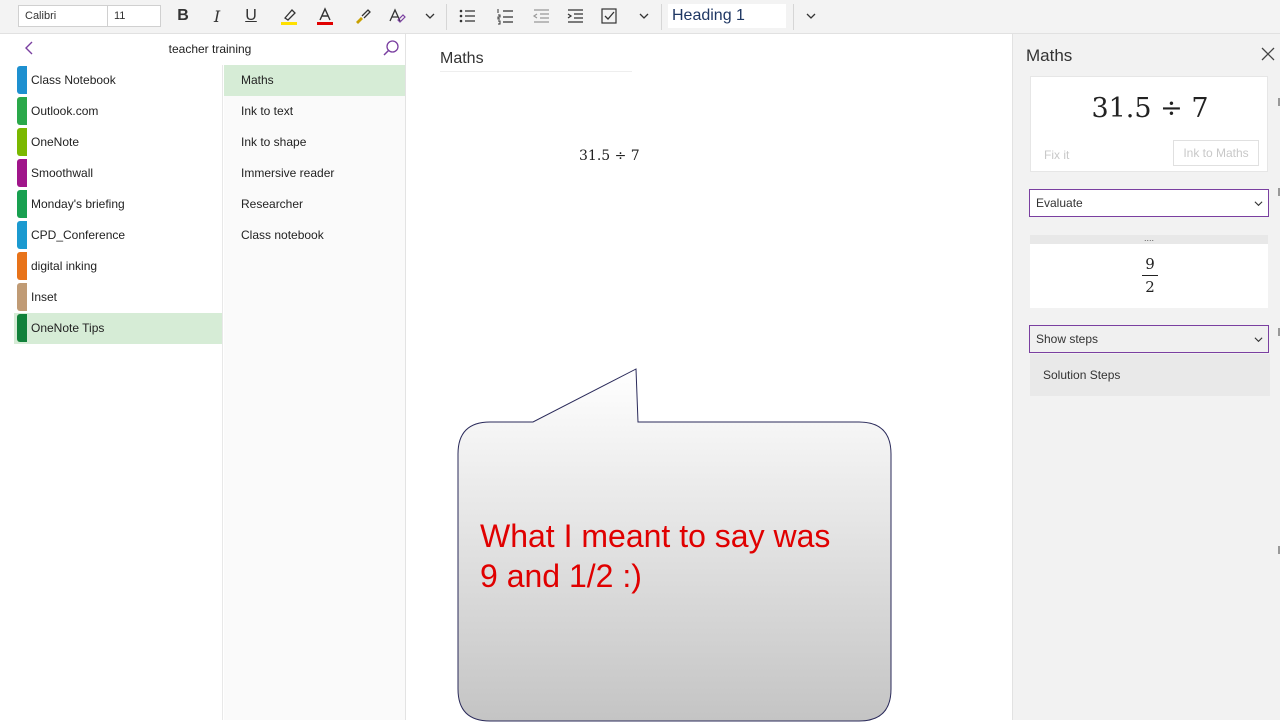 The width and height of the screenshot is (1280, 725). I want to click on bubble-text-line: What I meant to say was, so click(655, 536).